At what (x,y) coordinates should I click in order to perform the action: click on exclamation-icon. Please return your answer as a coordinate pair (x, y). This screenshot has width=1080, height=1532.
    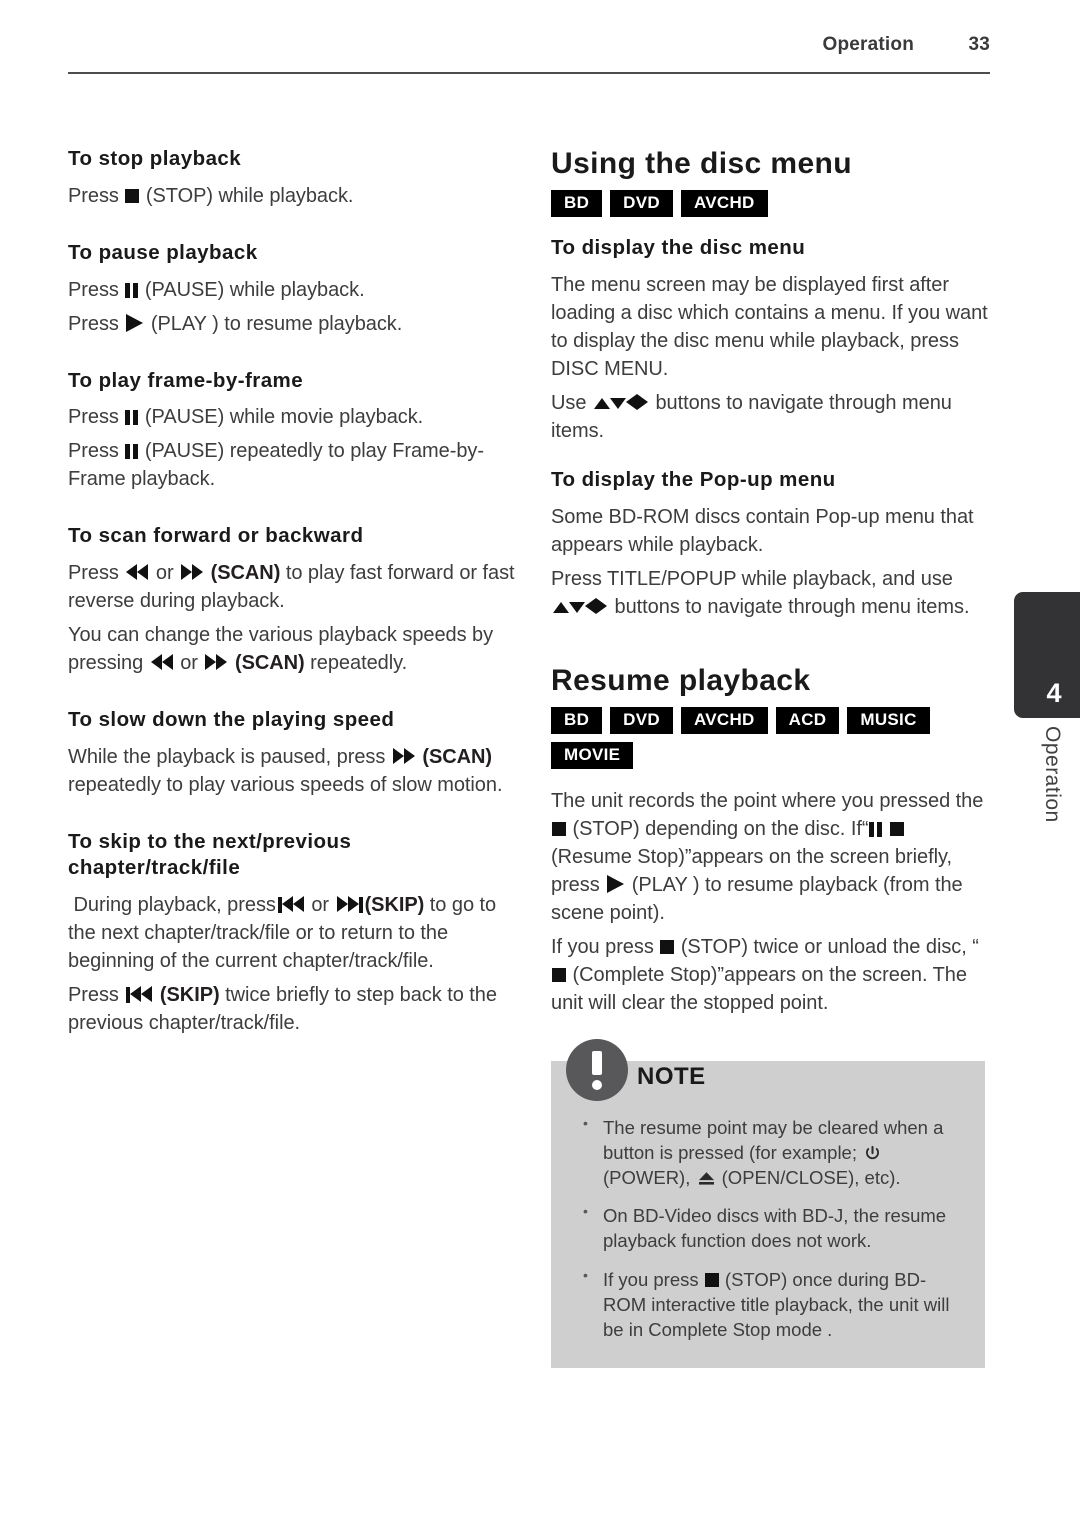
    Looking at the image, I should click on (597, 1069).